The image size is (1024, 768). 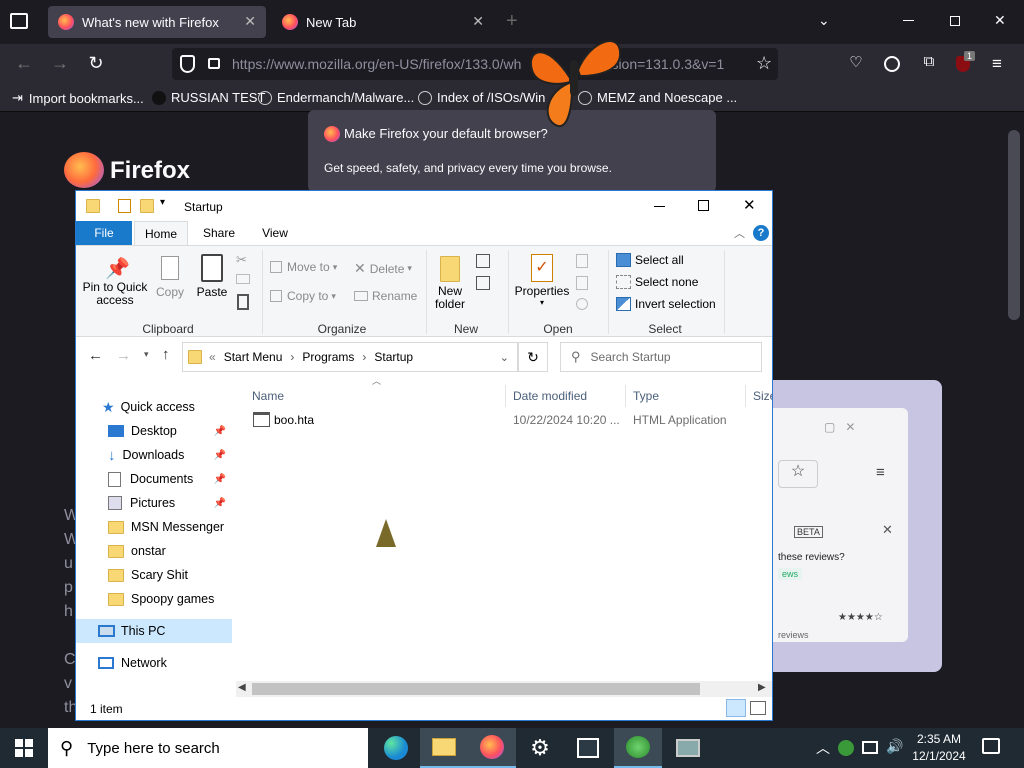 What do you see at coordinates (187, 64) in the screenshot?
I see `tracking-protection-shield-icon` at bounding box center [187, 64].